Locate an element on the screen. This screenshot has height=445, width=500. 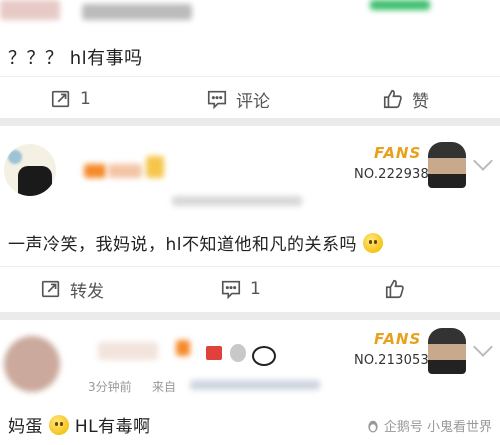
fans-number: NO.222938 is located at coordinates (391, 174).